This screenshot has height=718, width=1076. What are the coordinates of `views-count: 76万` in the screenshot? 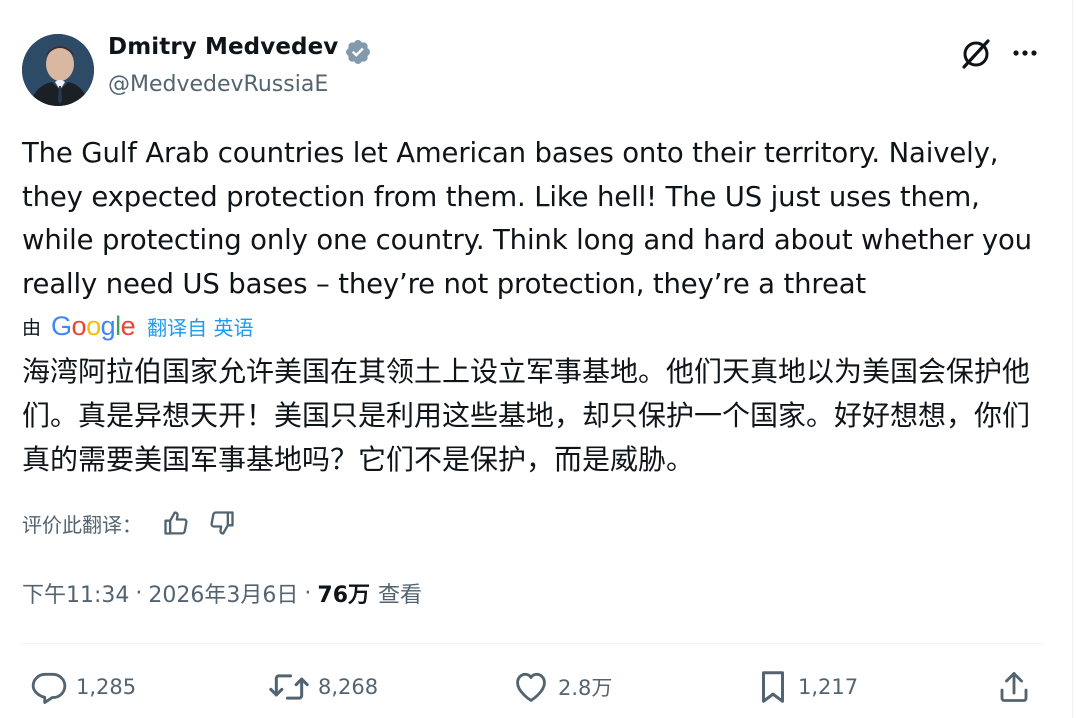 It's located at (344, 595).